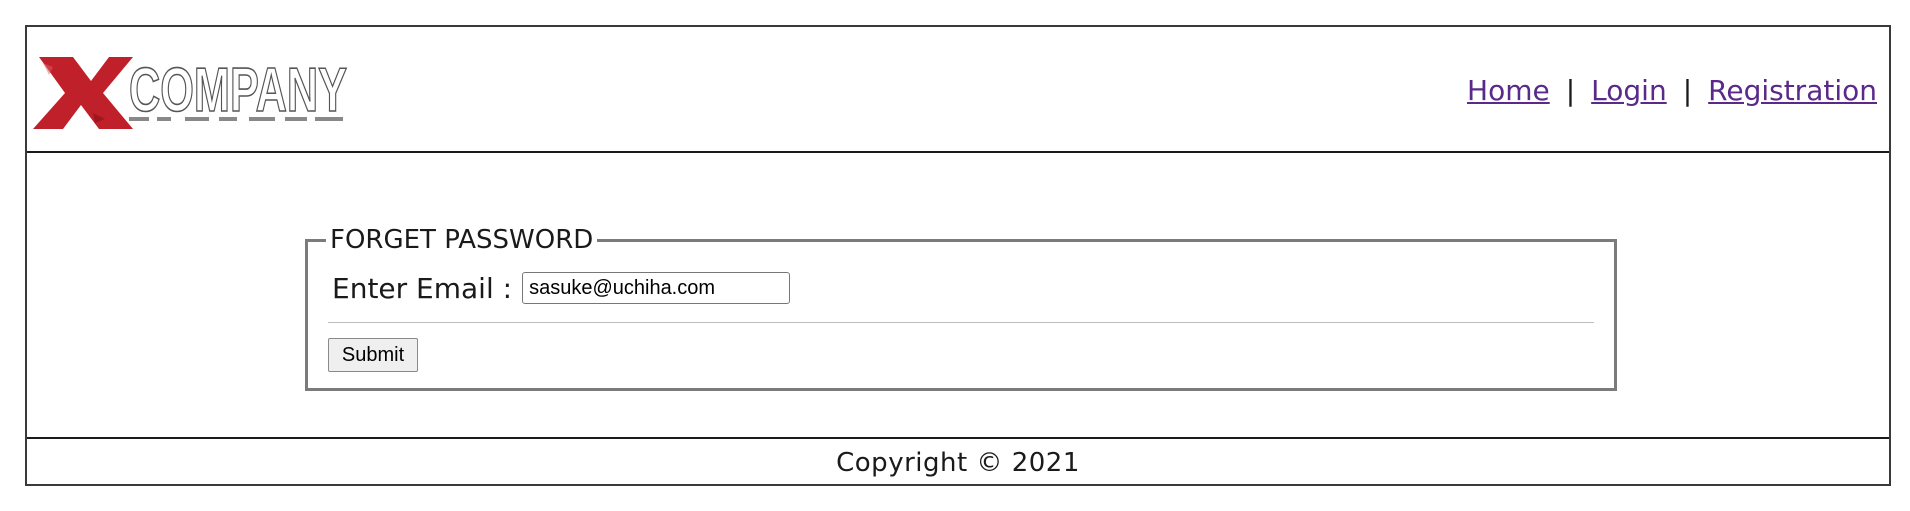 The image size is (1910, 511). What do you see at coordinates (1792, 90) in the screenshot?
I see `nav-link-registration: Registration` at bounding box center [1792, 90].